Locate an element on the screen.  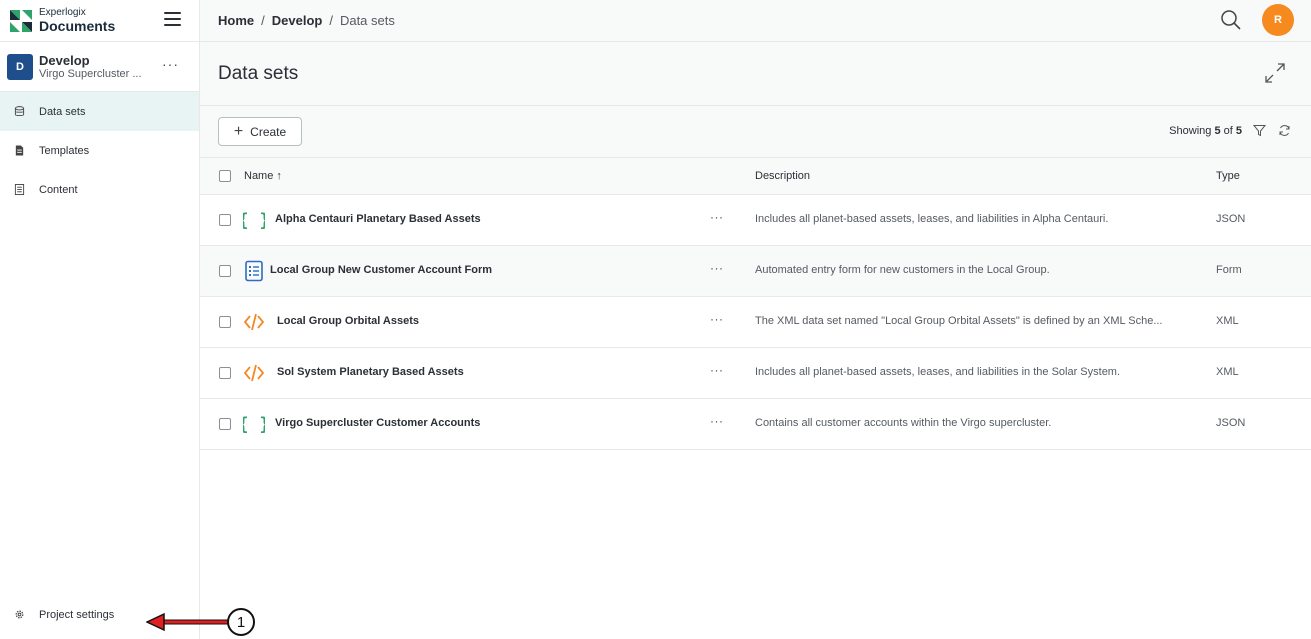
project-more-icon: ··· is located at coordinates (170, 64).